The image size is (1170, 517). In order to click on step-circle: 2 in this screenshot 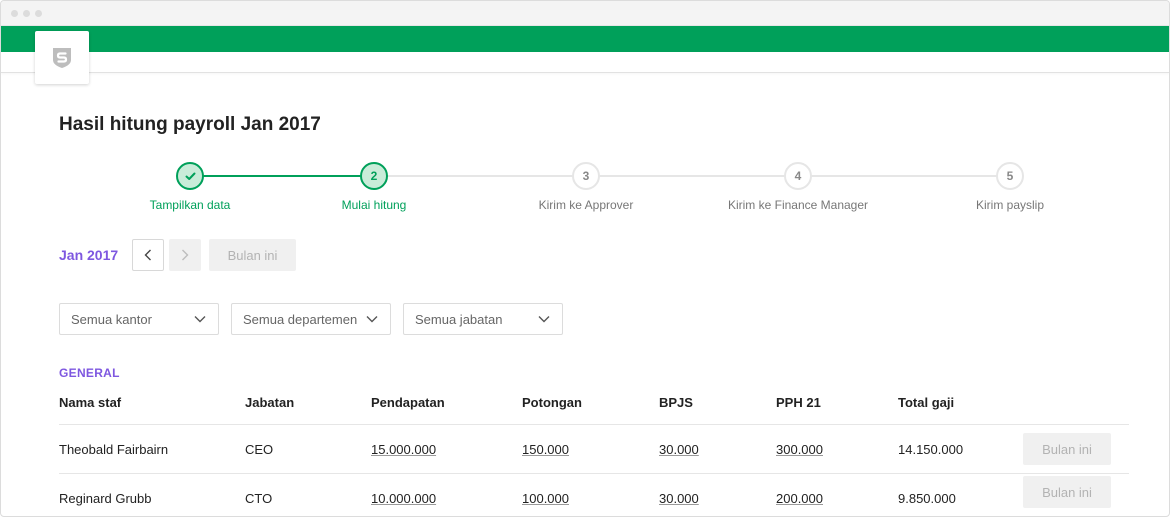, I will do `click(374, 176)`.